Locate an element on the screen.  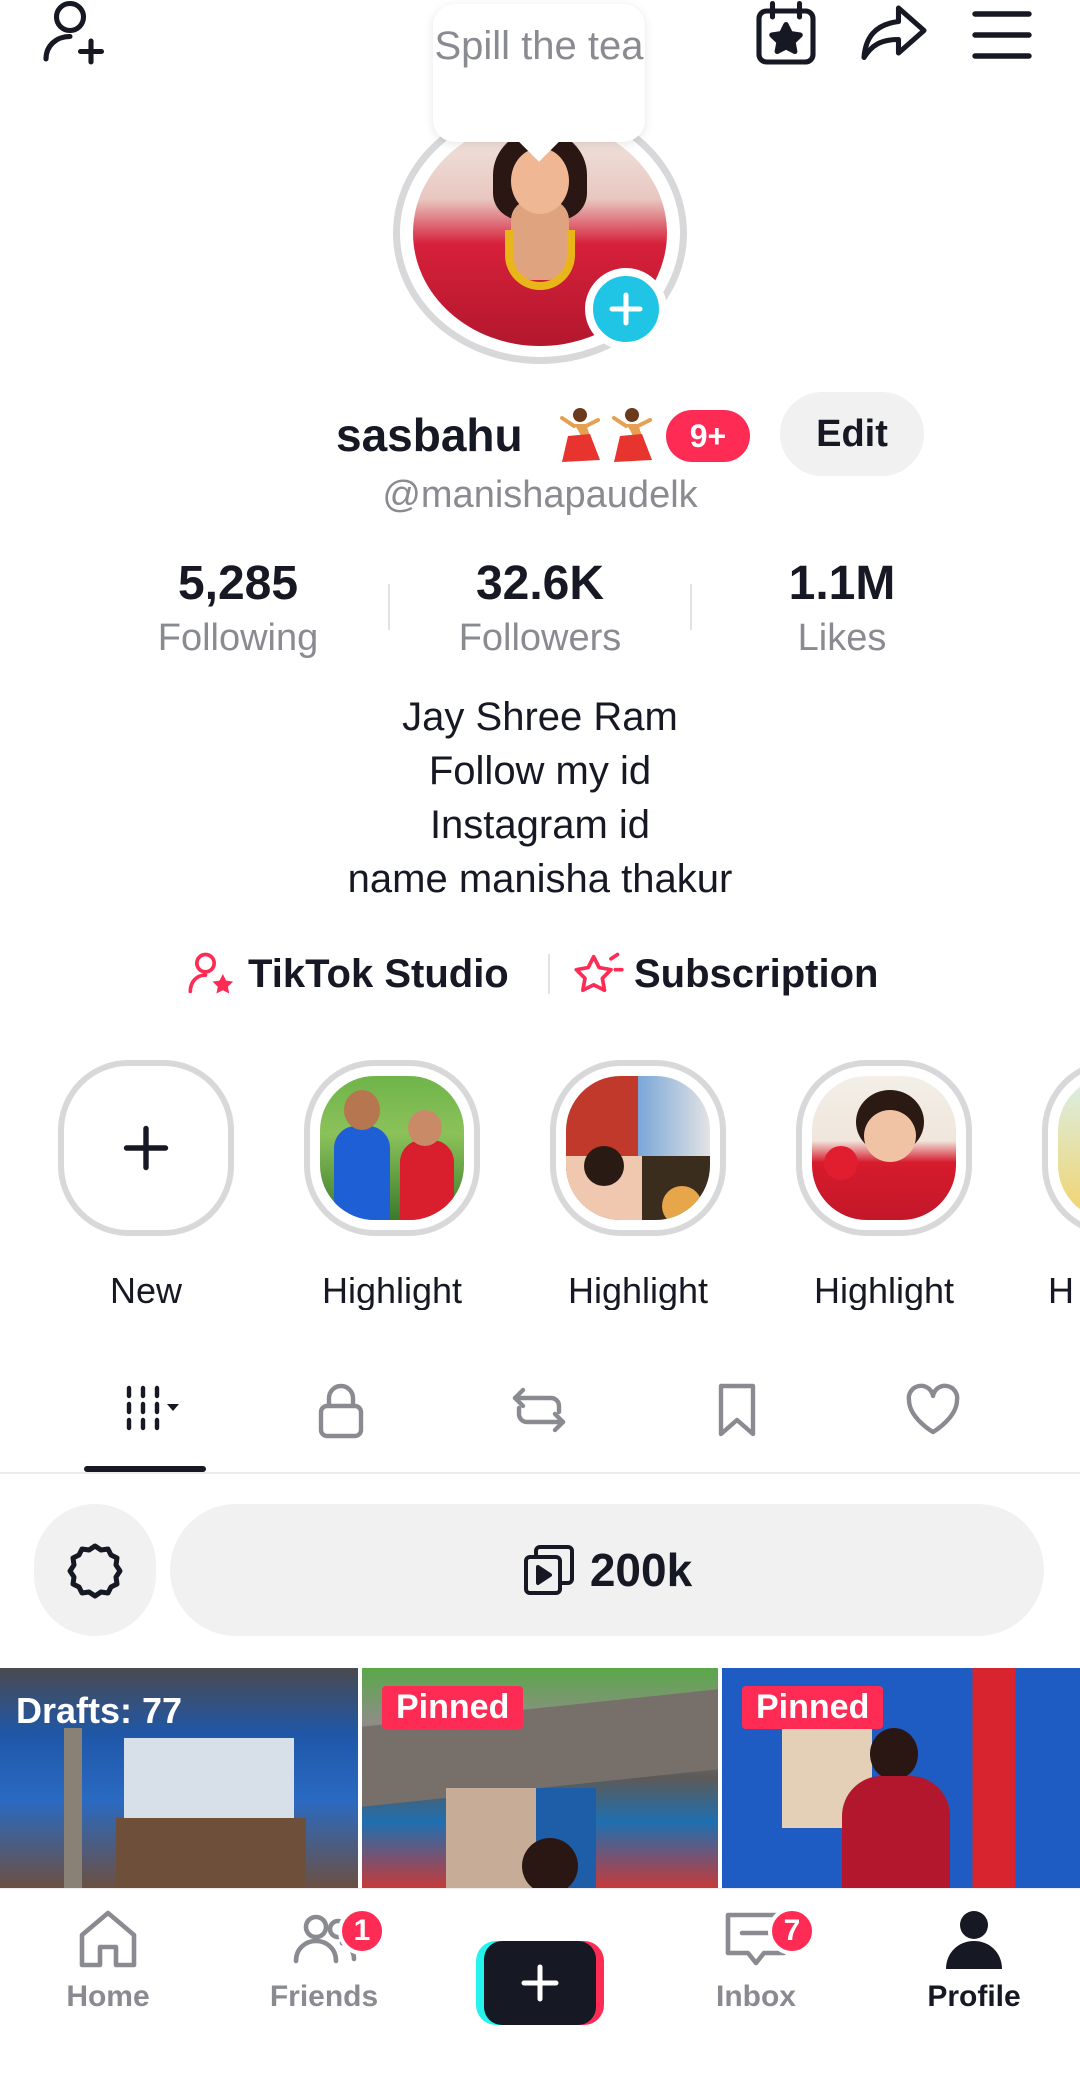
gear-icon is located at coordinates (95, 1571).